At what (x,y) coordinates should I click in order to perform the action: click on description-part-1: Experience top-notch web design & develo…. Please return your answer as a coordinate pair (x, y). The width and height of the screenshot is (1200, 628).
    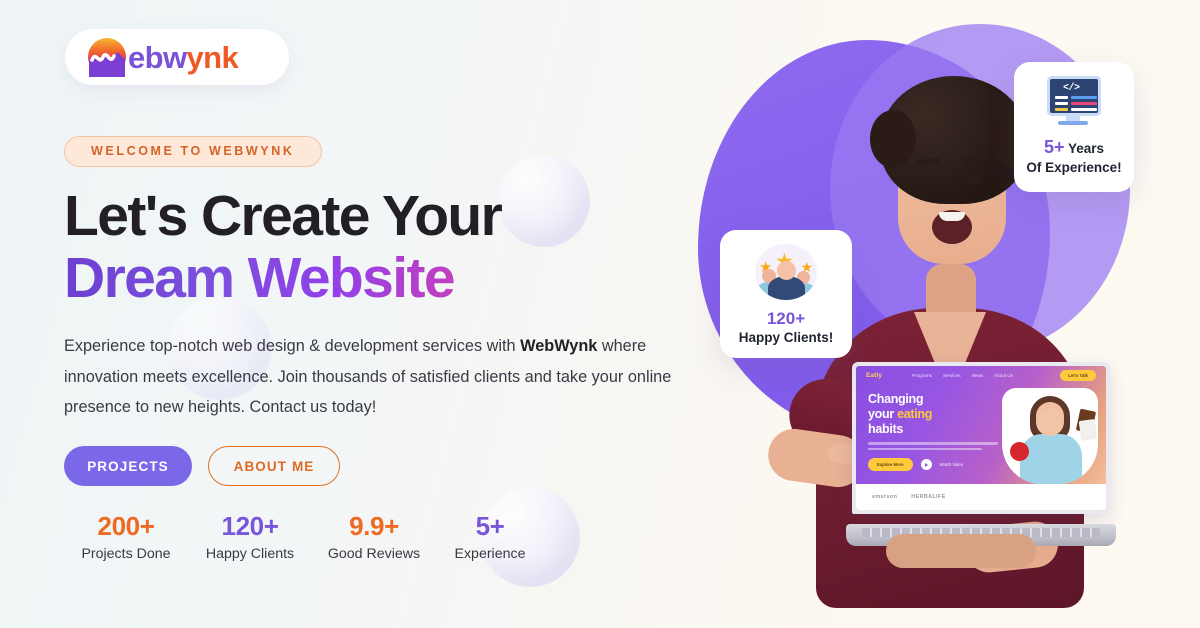
    Looking at the image, I should click on (292, 346).